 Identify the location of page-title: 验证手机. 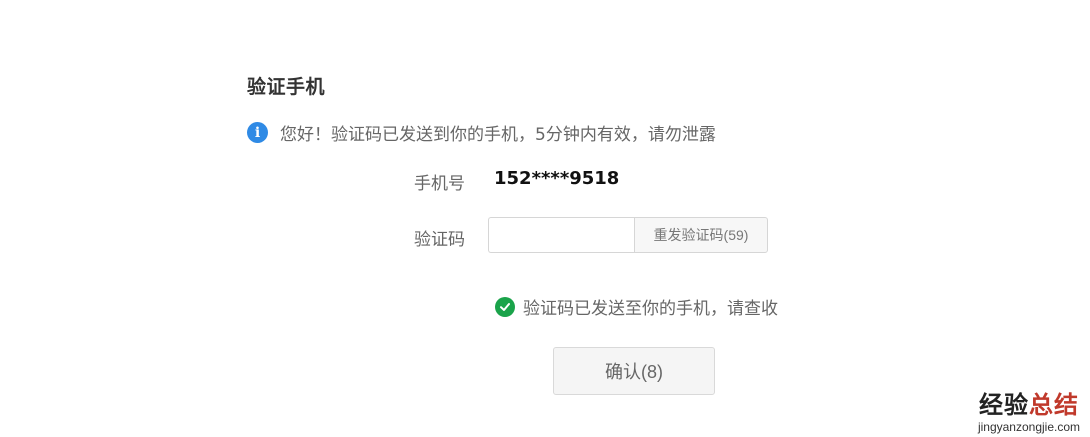
(286, 87).